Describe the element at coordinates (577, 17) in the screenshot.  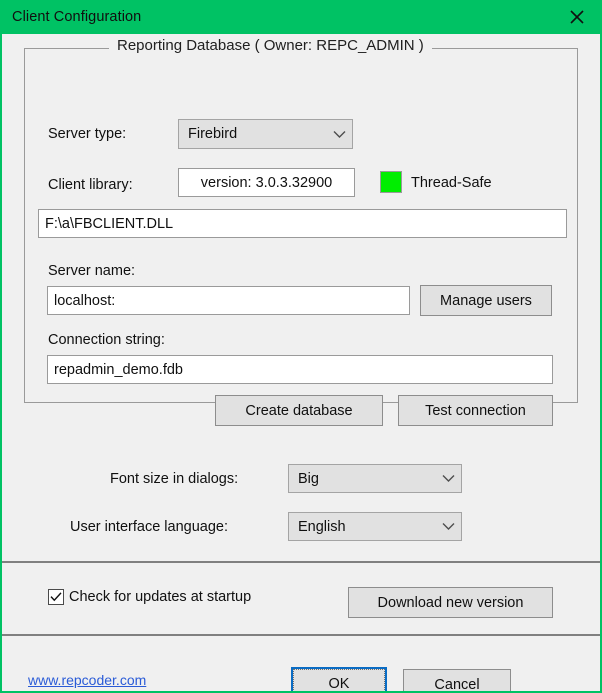
I see `close-icon` at that location.